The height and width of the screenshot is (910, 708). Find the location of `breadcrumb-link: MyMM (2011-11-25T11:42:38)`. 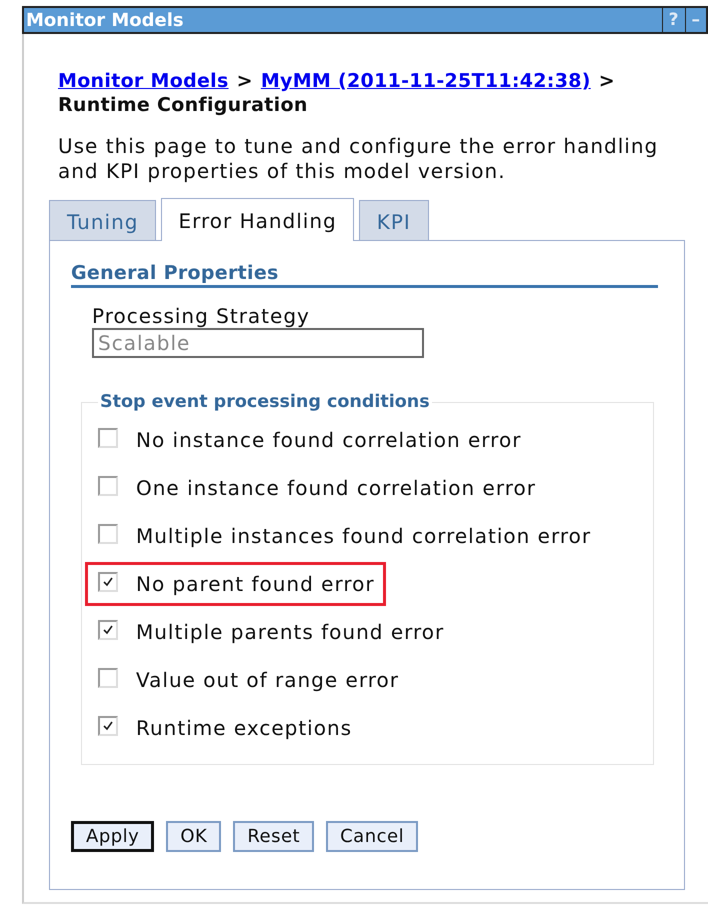

breadcrumb-link: MyMM (2011-11-25T11:42:38) is located at coordinates (425, 81).